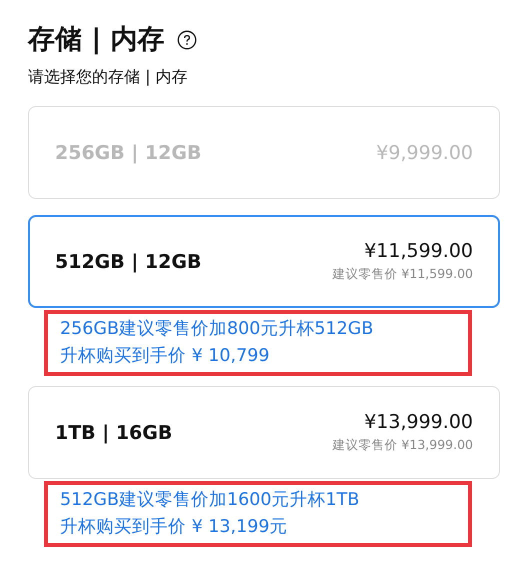  What do you see at coordinates (264, 432) in the screenshot?
I see `option-card: 1TB | 16GB ¥13,999.00 建议零售价 ¥13,999.00` at bounding box center [264, 432].